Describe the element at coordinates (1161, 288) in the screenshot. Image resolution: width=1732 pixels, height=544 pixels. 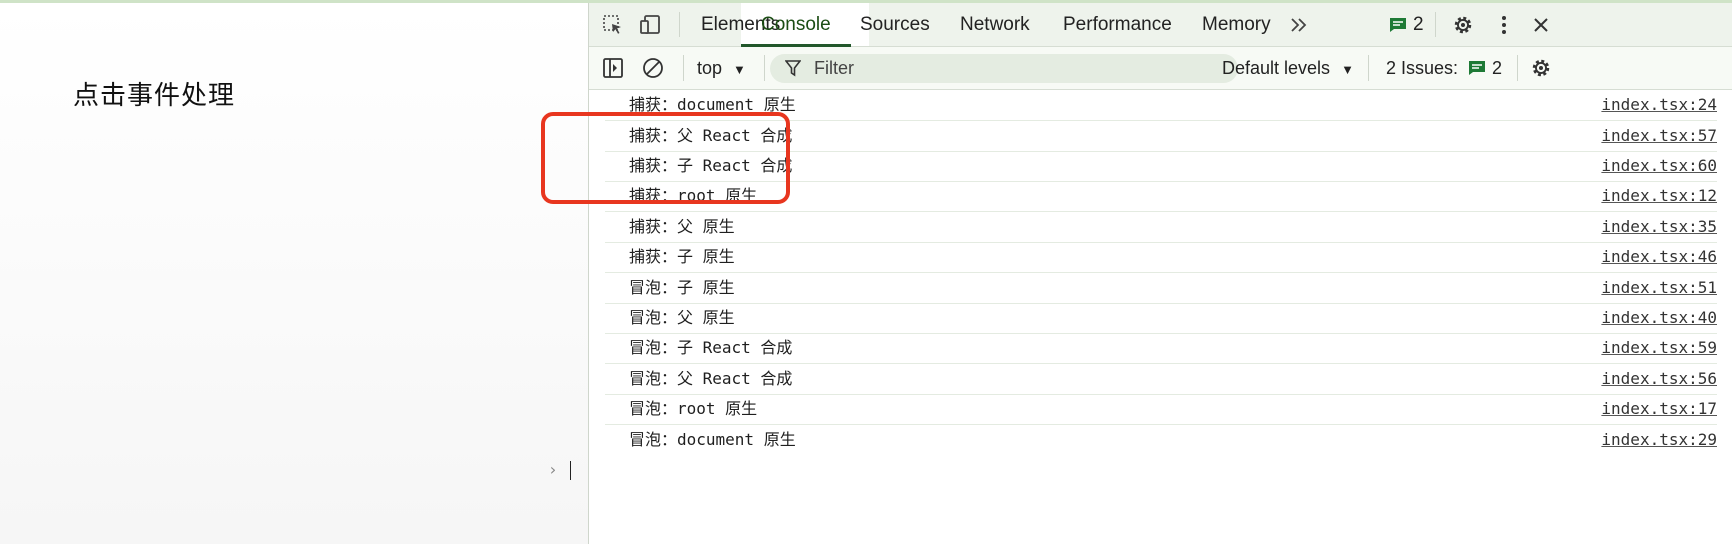
I see `console-log-row: 冒泡：子 原生 index.tsx:51` at that location.